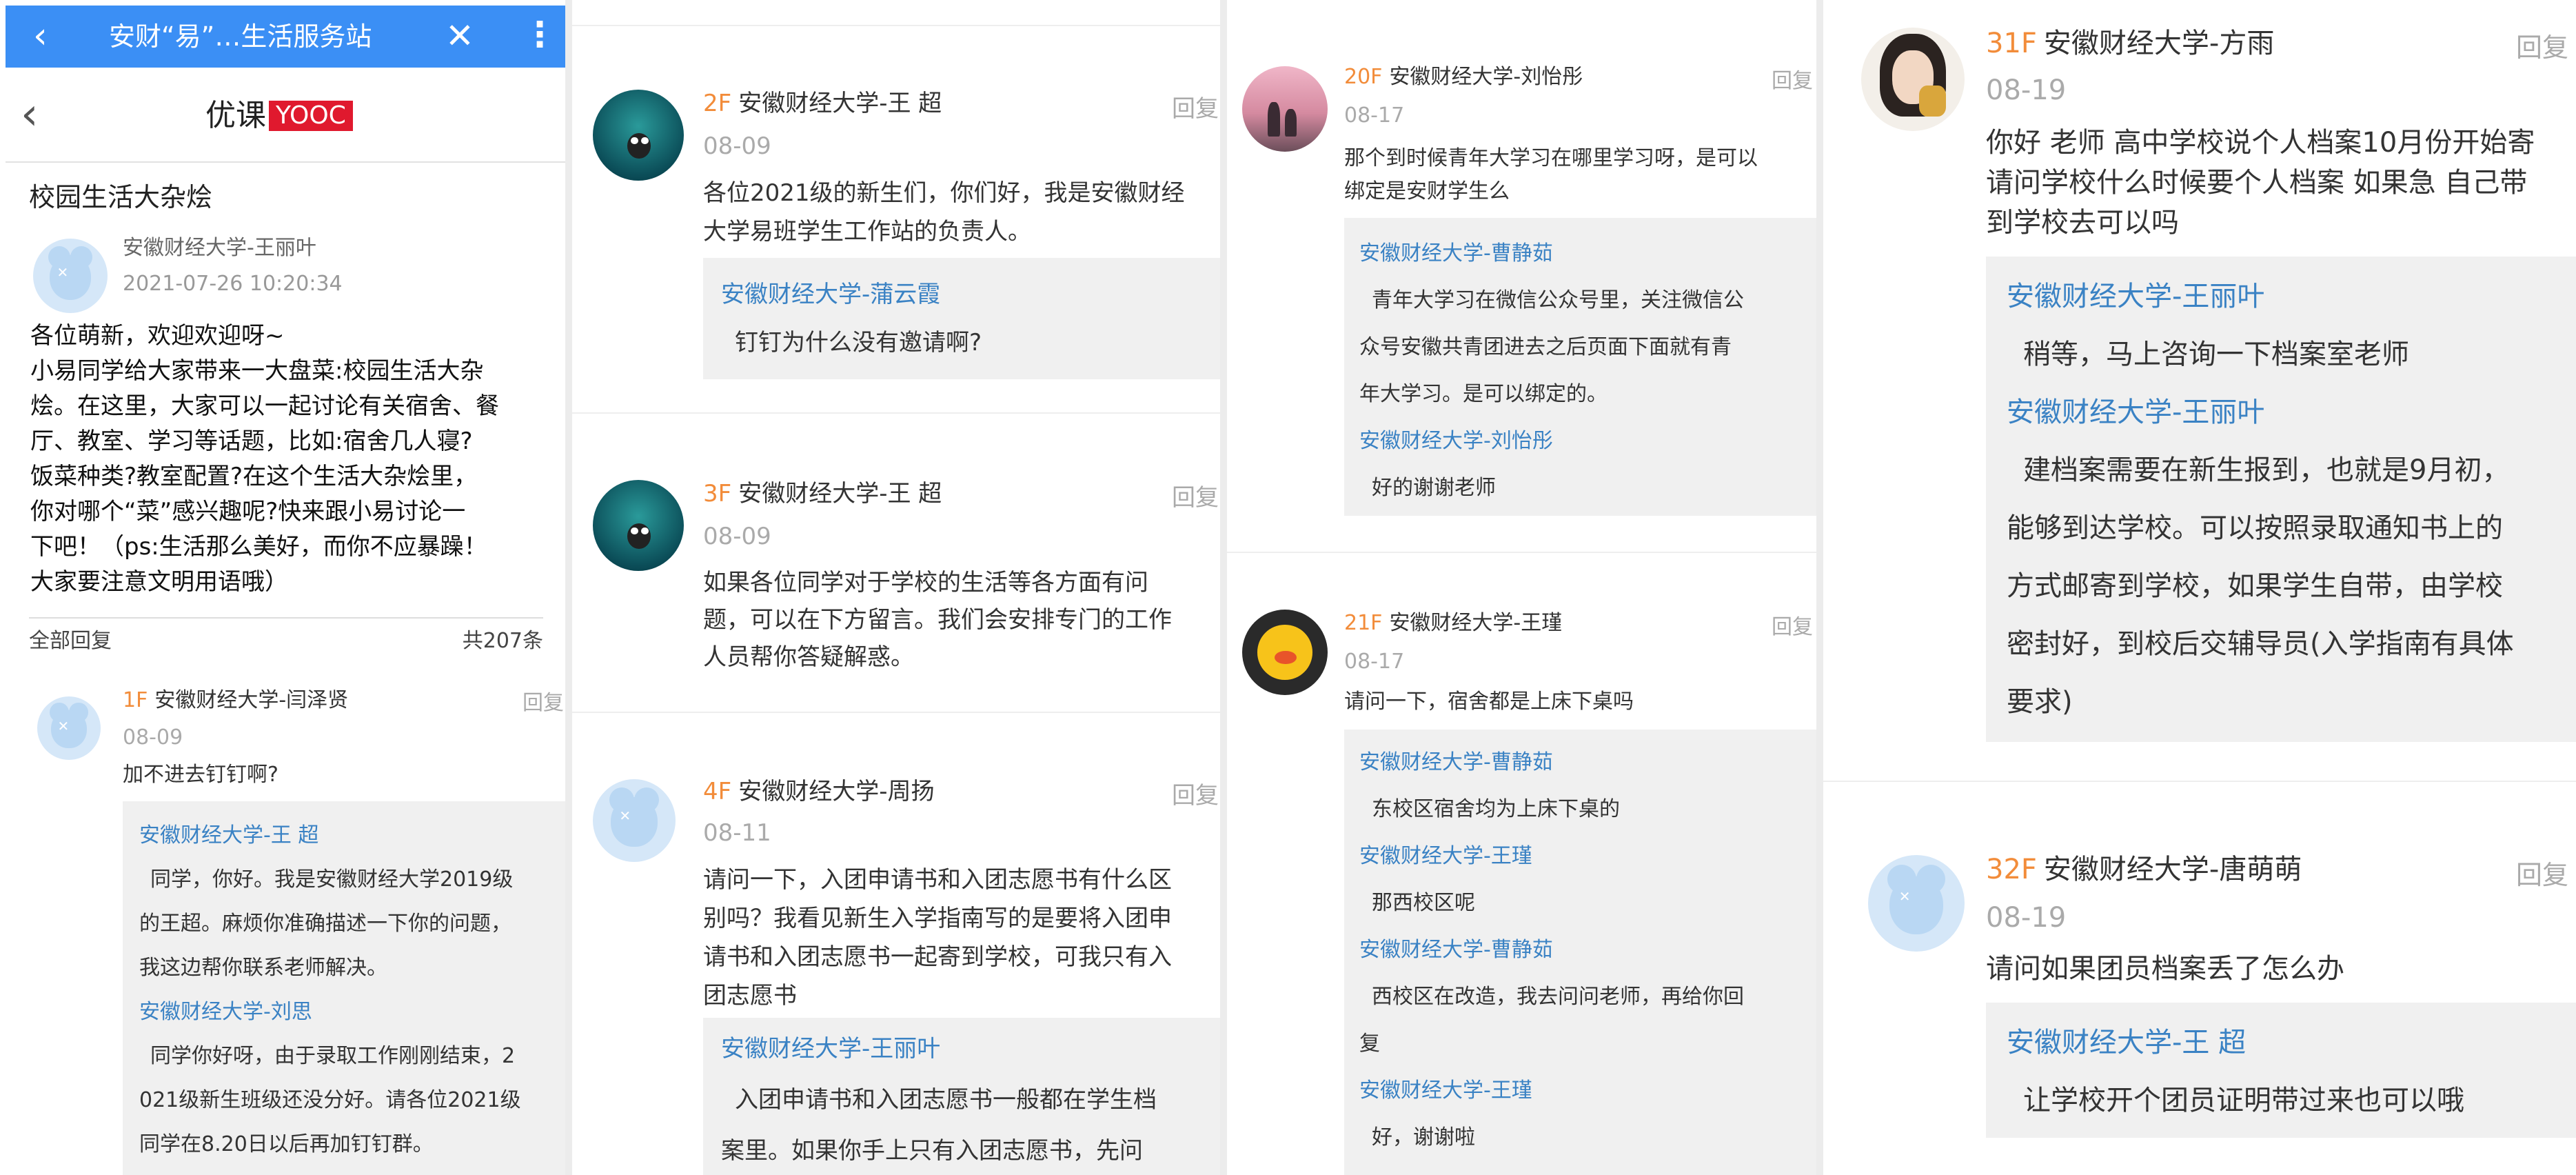 The width and height of the screenshot is (2576, 1175). I want to click on sub-reply-line: 那西校区呢, so click(1423, 903).